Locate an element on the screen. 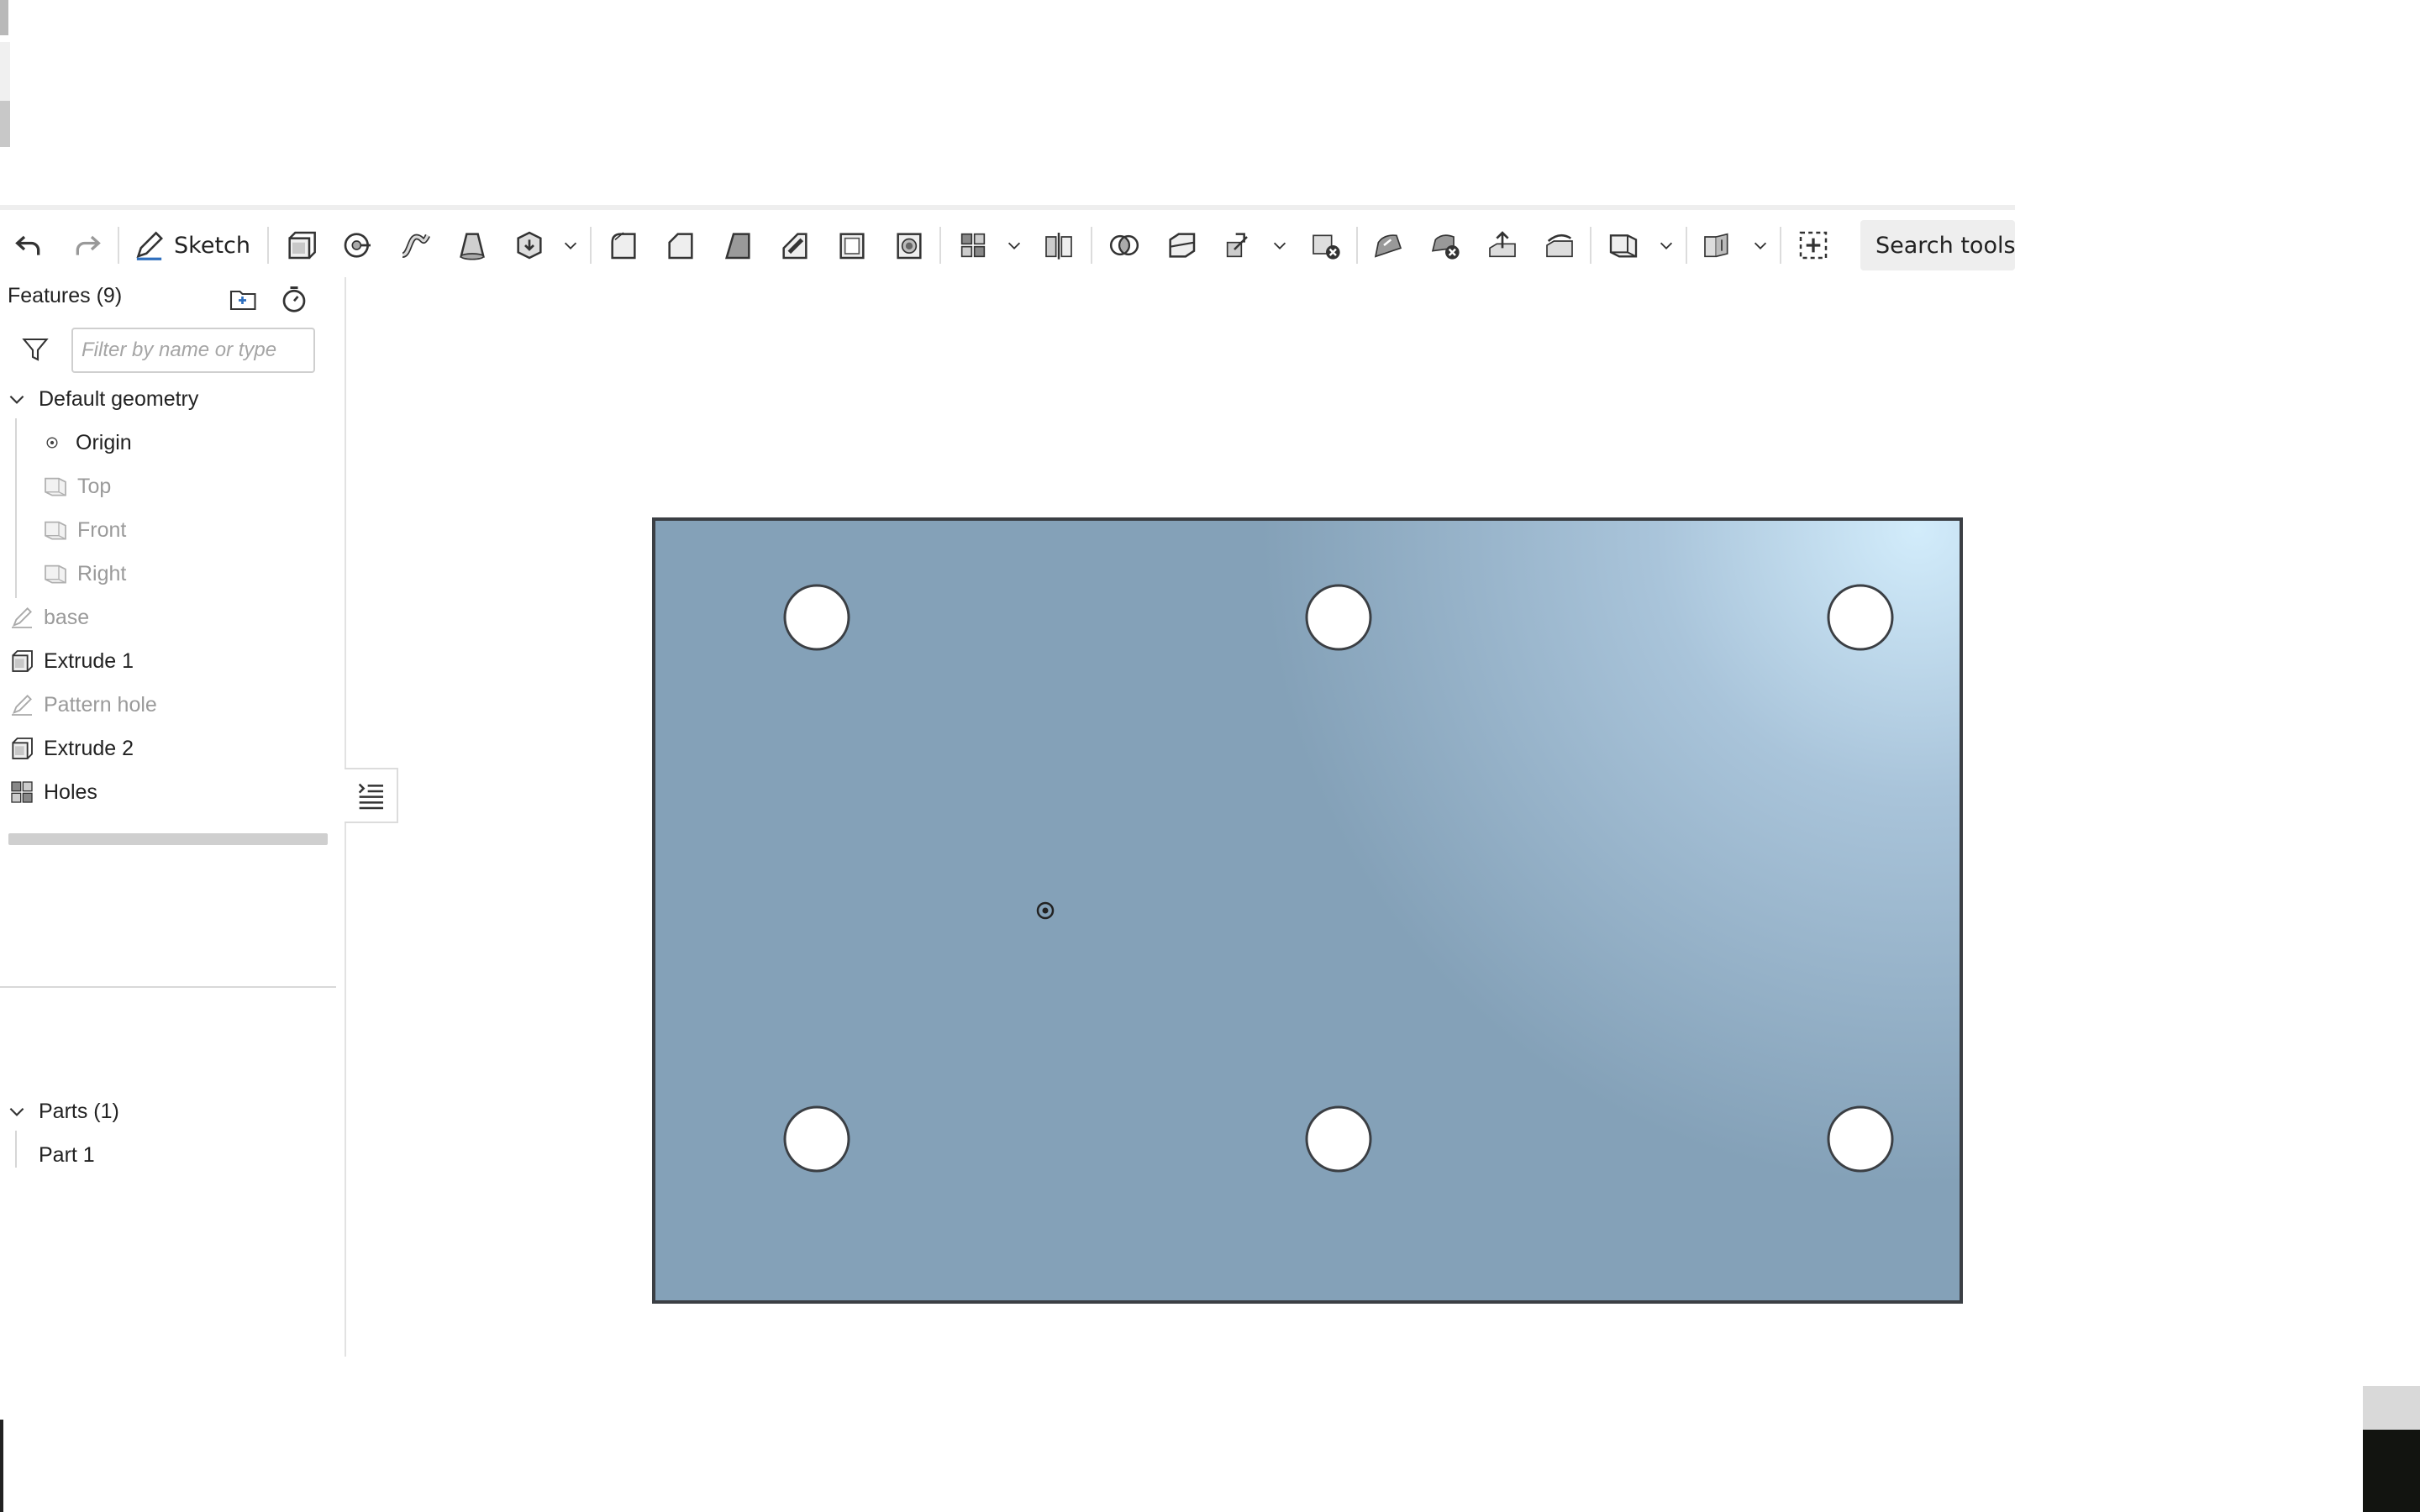 The width and height of the screenshot is (2420, 1512). redo-icon is located at coordinates (87, 245).